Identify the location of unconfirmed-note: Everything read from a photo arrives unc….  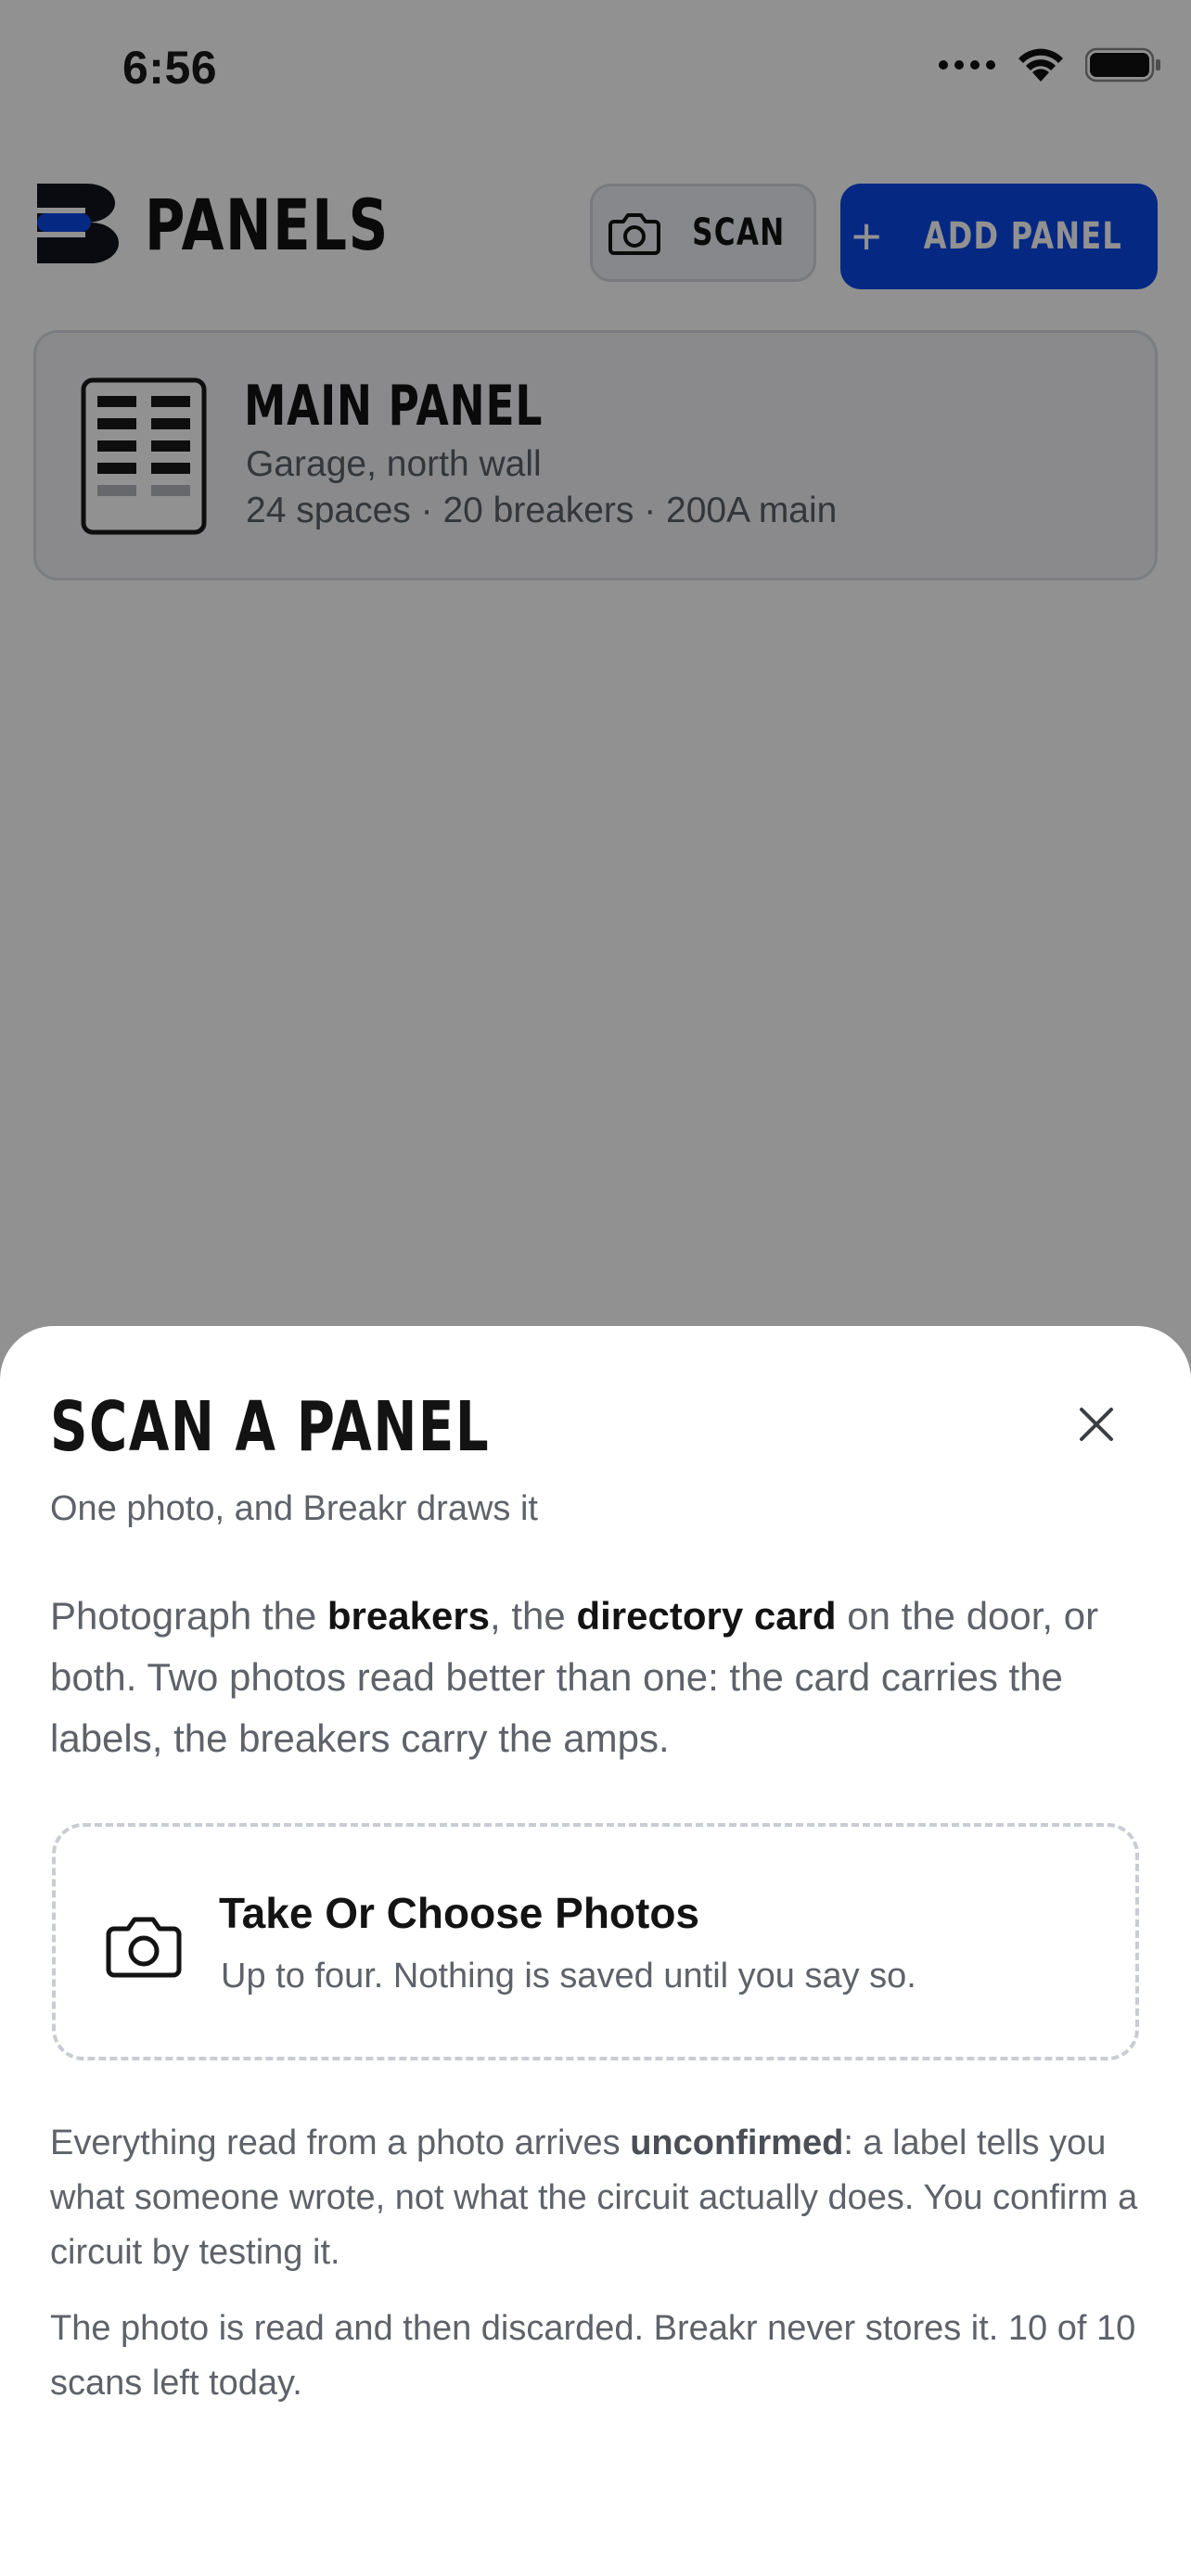
(594, 2197).